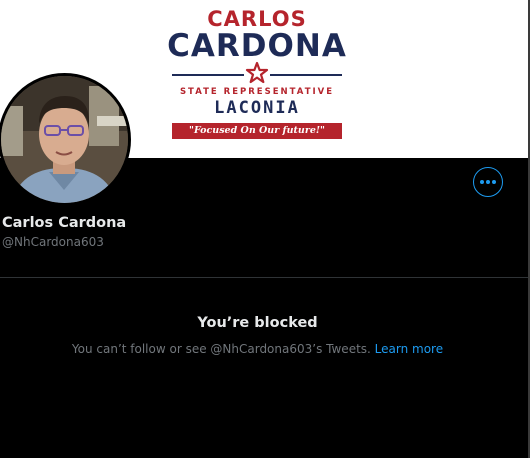 The image size is (530, 458). I want to click on logo-last-name: CARDONA, so click(257, 46).